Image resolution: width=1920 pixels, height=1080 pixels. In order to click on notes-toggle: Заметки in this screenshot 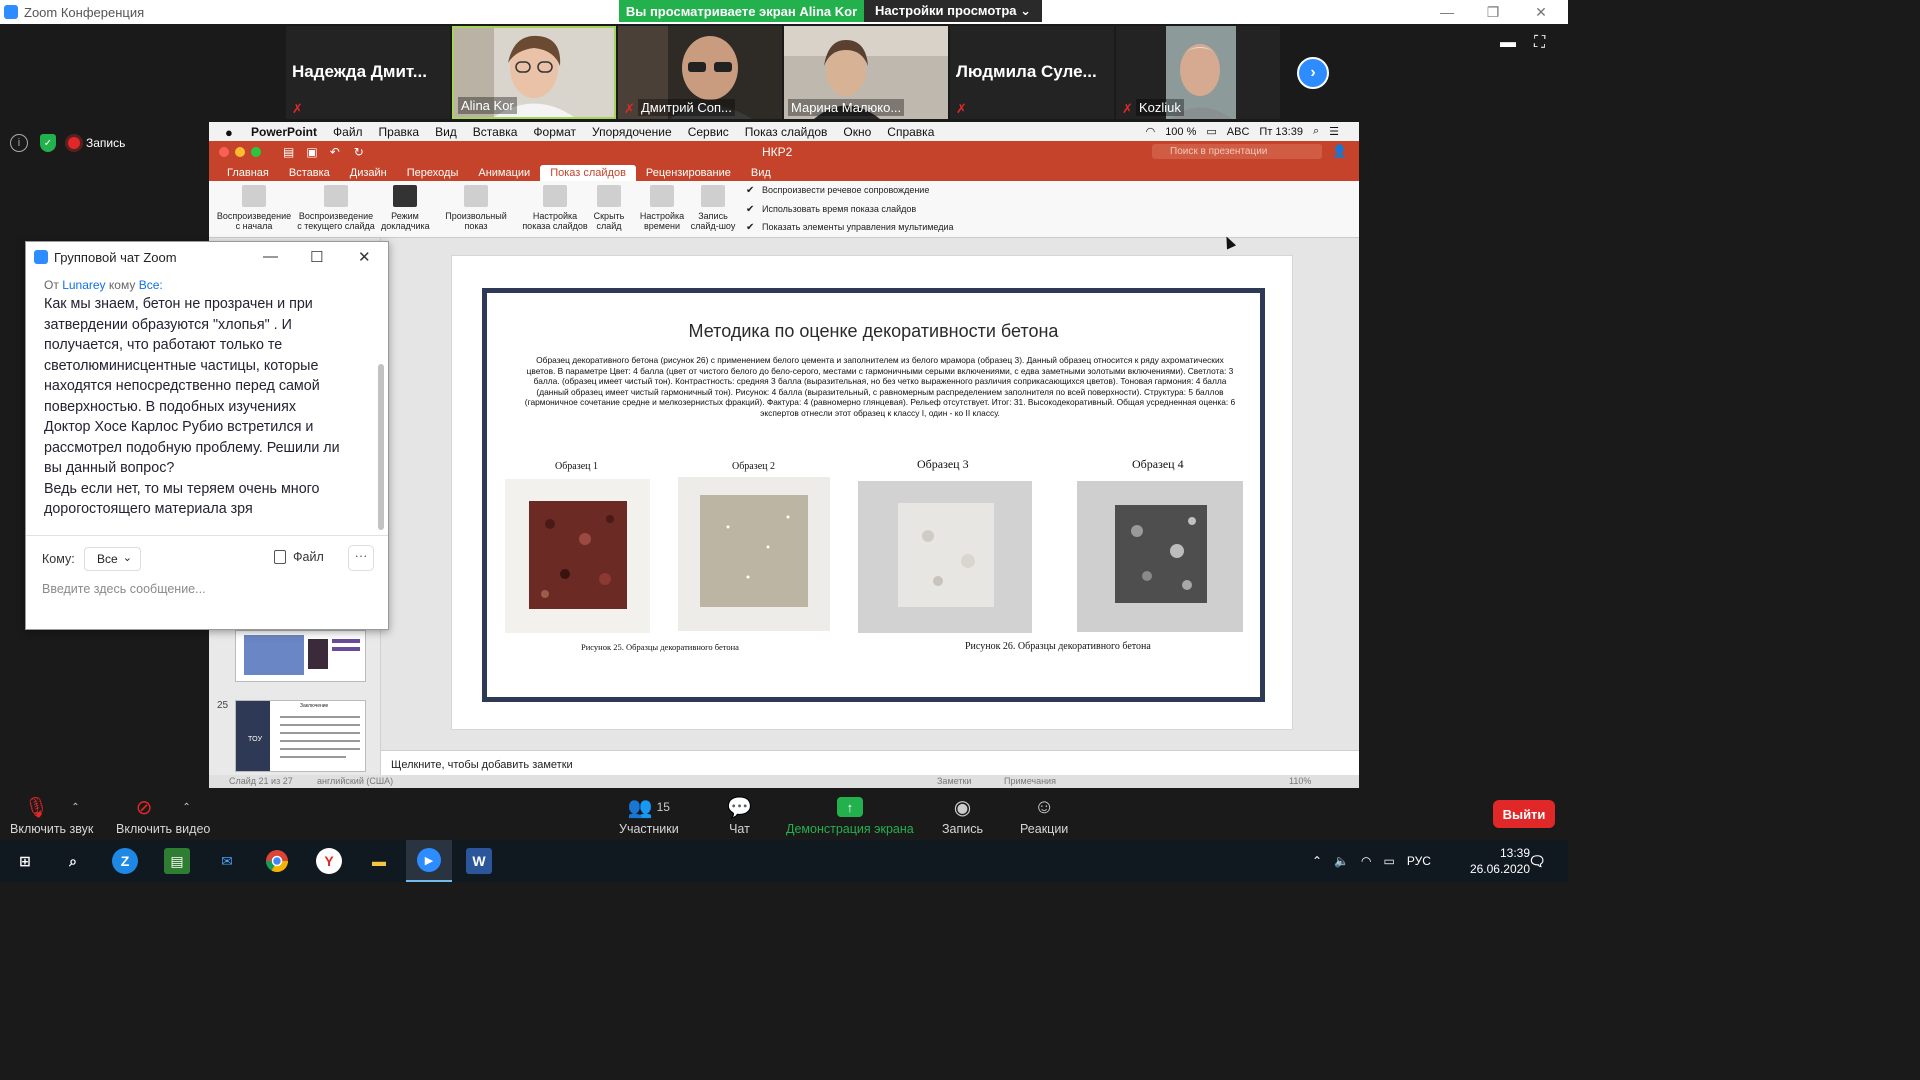, I will do `click(954, 781)`.